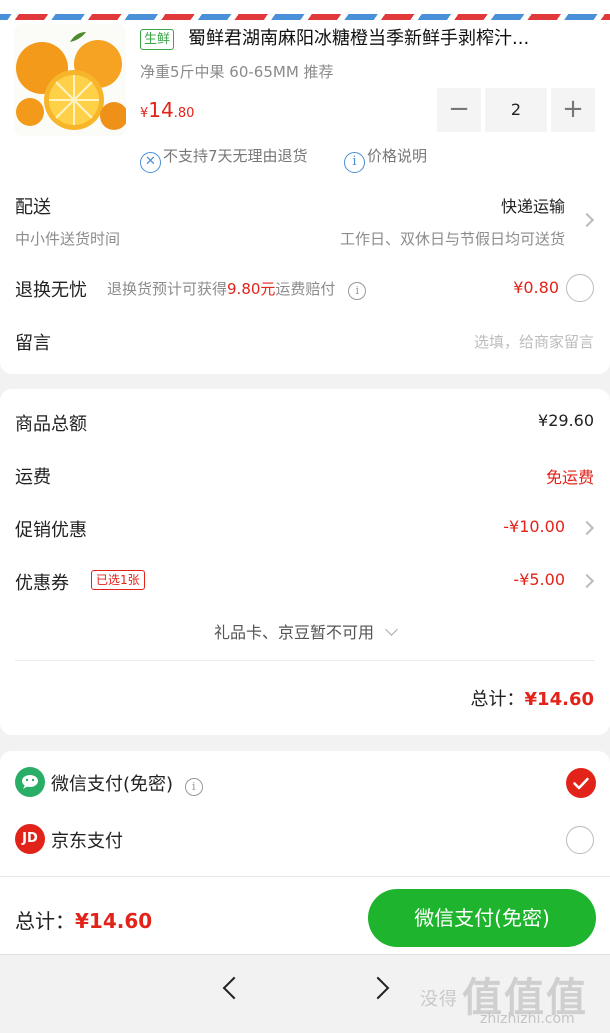  Describe the element at coordinates (391, 629) in the screenshot. I see `chevron-down-icon` at that location.